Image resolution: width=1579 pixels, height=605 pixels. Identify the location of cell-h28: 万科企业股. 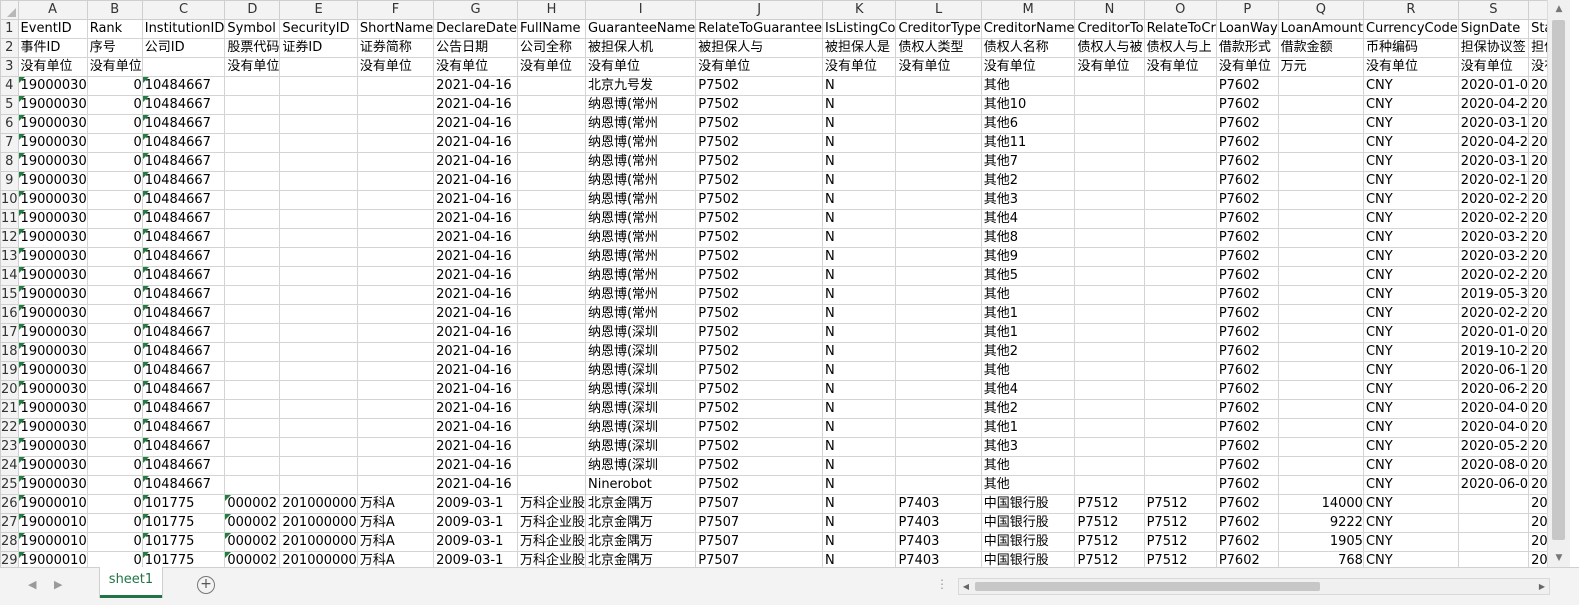
(551, 542).